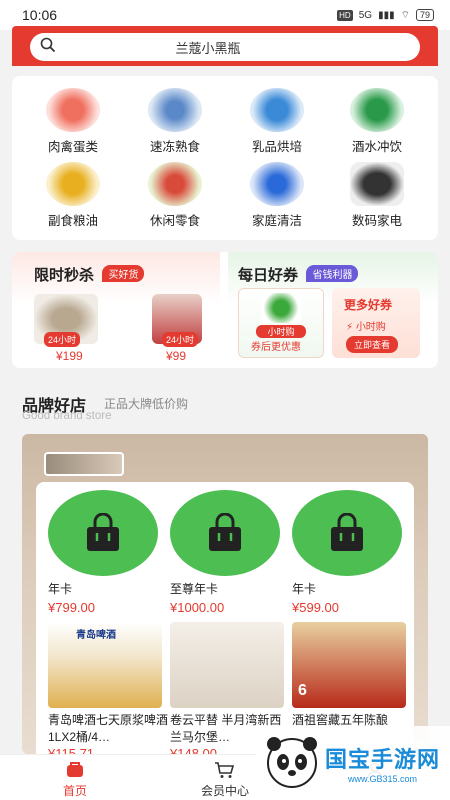 Image resolution: width=450 pixels, height=800 pixels. I want to click on category-dairy: 乳品烘培, so click(277, 121).